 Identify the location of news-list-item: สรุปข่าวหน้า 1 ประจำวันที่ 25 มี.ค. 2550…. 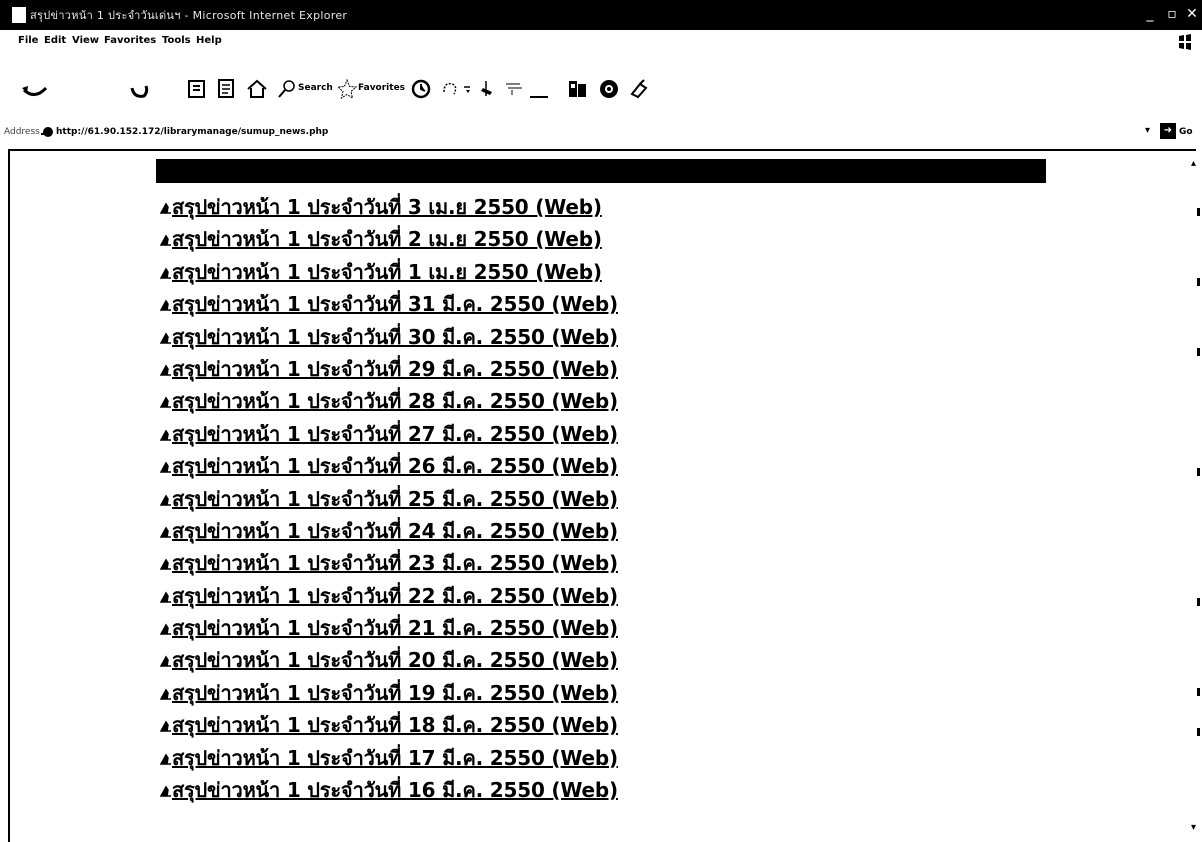
(389, 499).